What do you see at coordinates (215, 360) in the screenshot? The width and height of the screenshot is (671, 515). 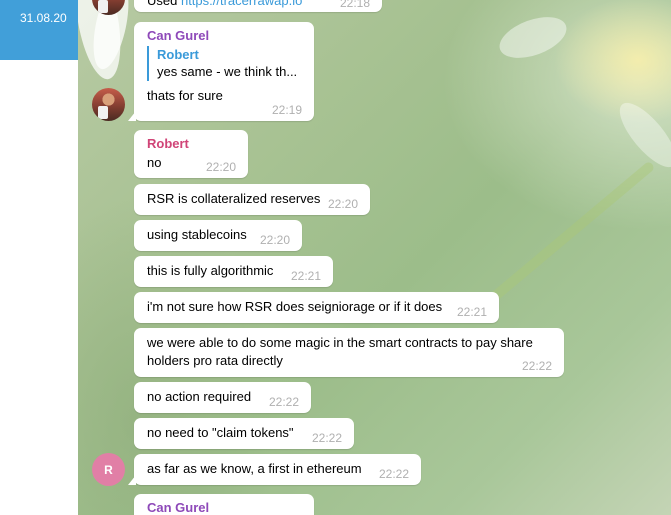 I see `message-text-line2: holders pro rata directly` at bounding box center [215, 360].